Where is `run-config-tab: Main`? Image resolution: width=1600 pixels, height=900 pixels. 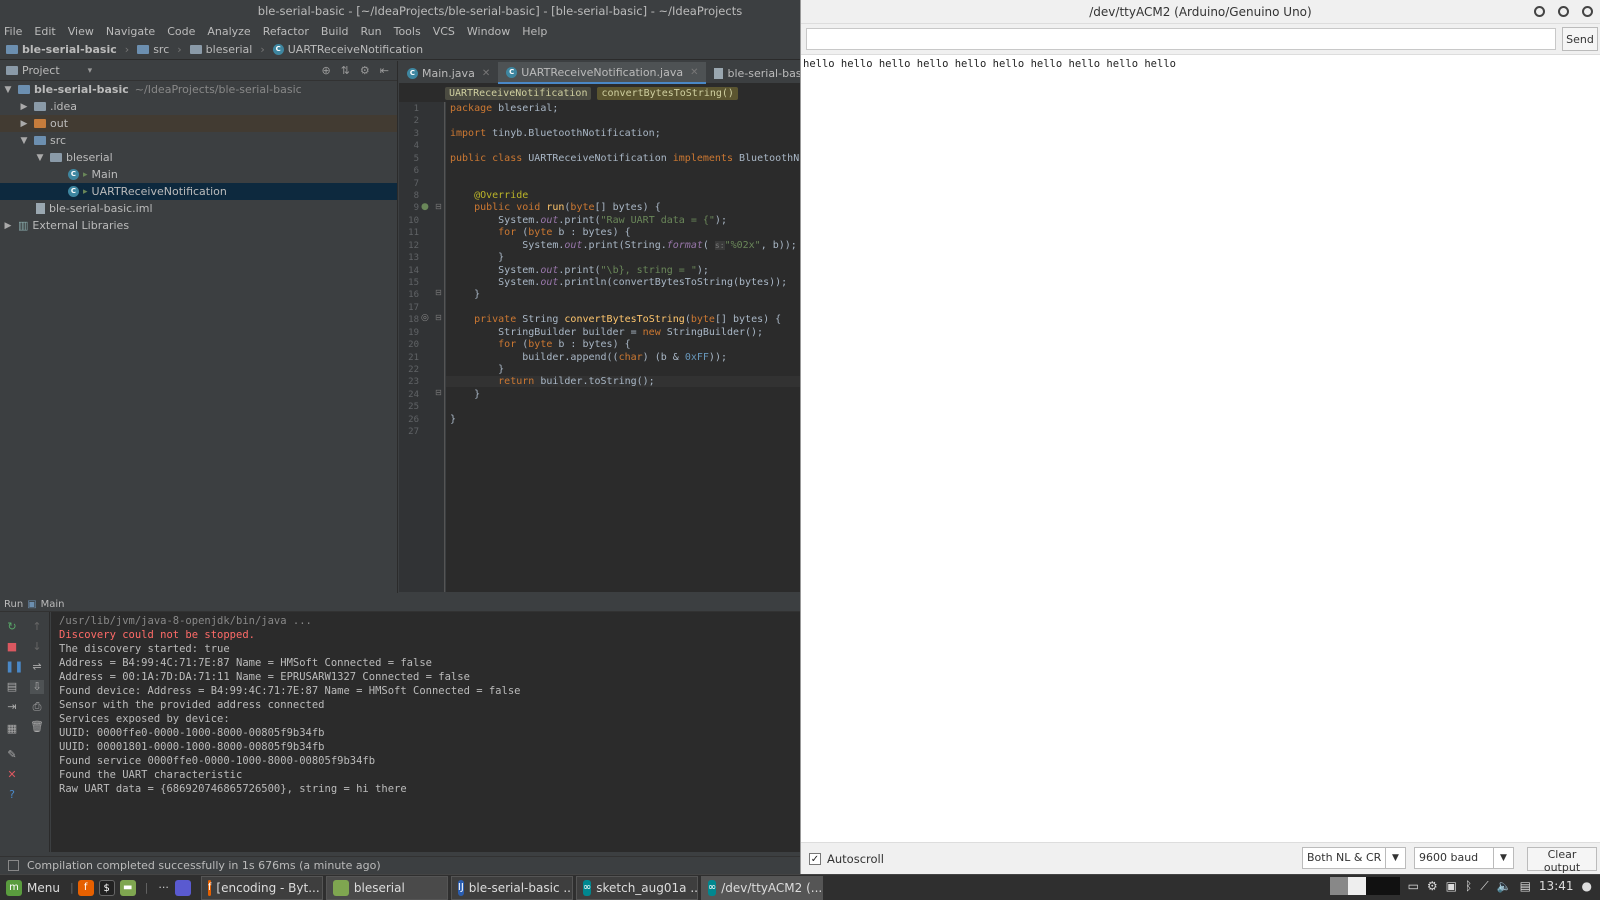
run-config-tab: Main is located at coordinates (53, 604).